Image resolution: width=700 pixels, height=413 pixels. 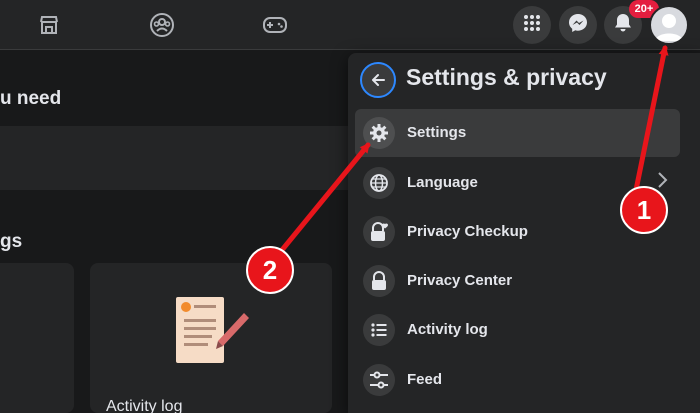 I want to click on document-icon, so click(x=212, y=330).